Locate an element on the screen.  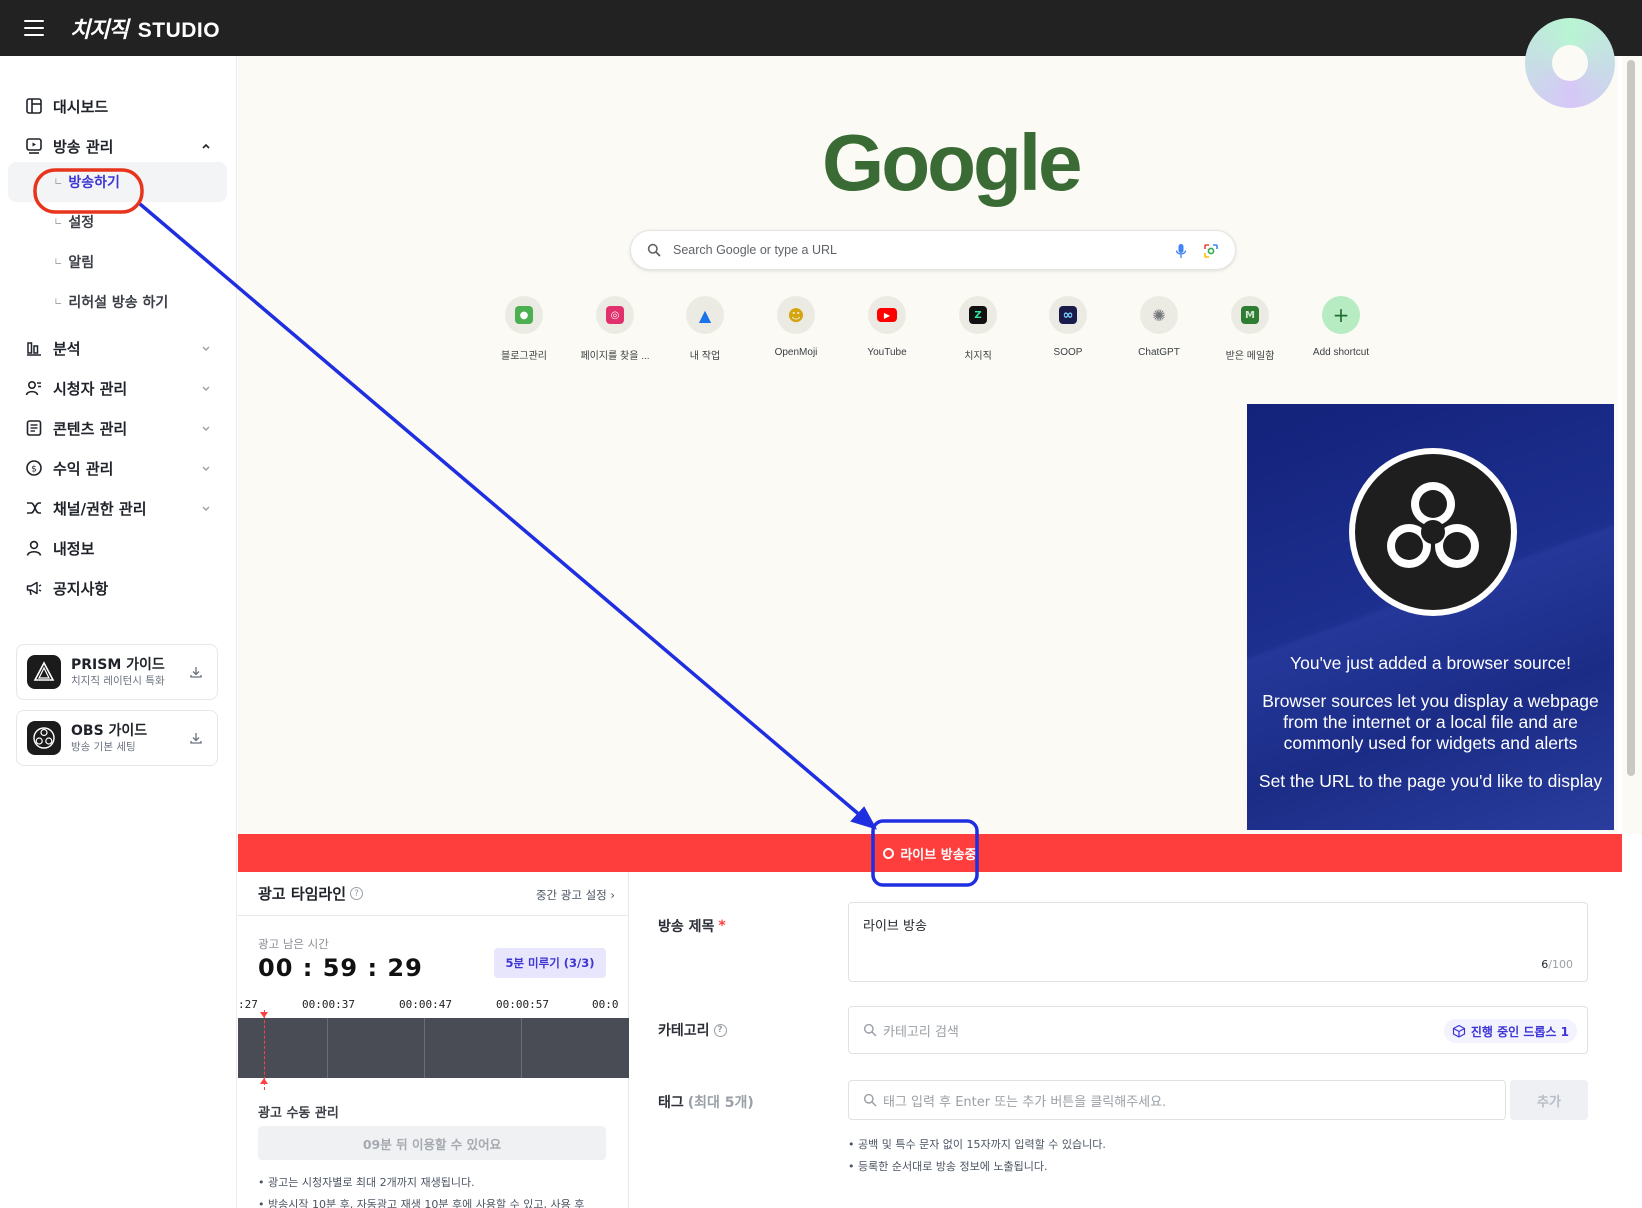
tag-note: • 공백 및 특수 문자 없이 15자까지 입력할 수 있습니다. is located at coordinates (977, 1144).